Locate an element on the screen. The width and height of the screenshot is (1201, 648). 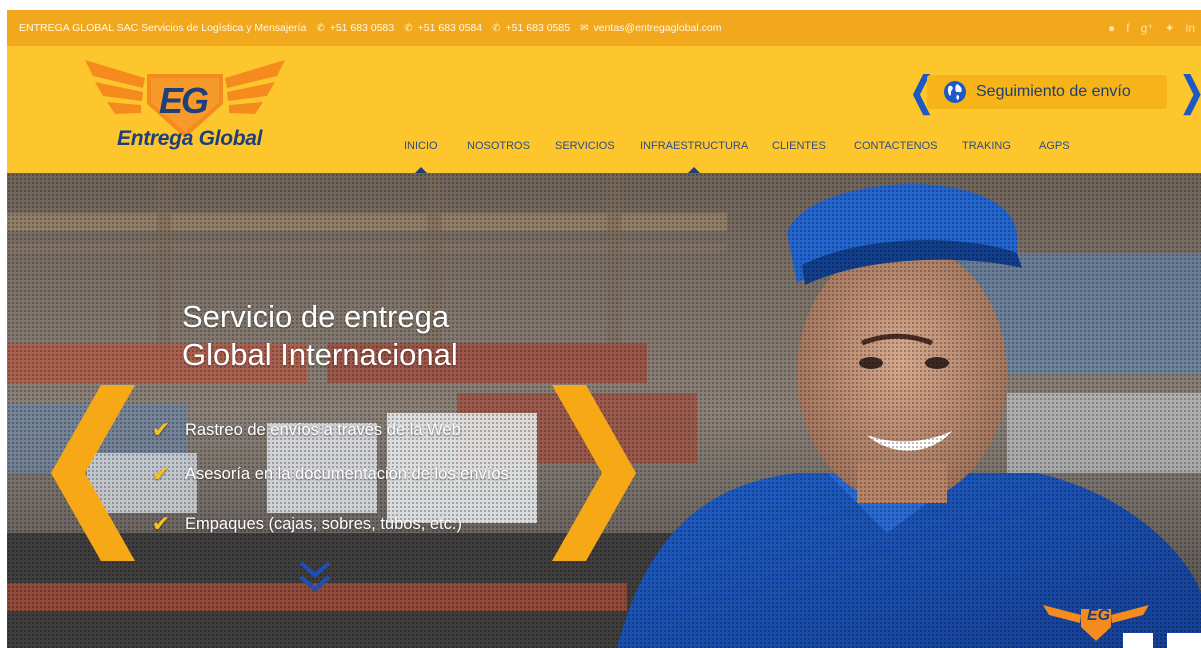
phone-3: ✆ +51 683 0585 is located at coordinates (531, 28).